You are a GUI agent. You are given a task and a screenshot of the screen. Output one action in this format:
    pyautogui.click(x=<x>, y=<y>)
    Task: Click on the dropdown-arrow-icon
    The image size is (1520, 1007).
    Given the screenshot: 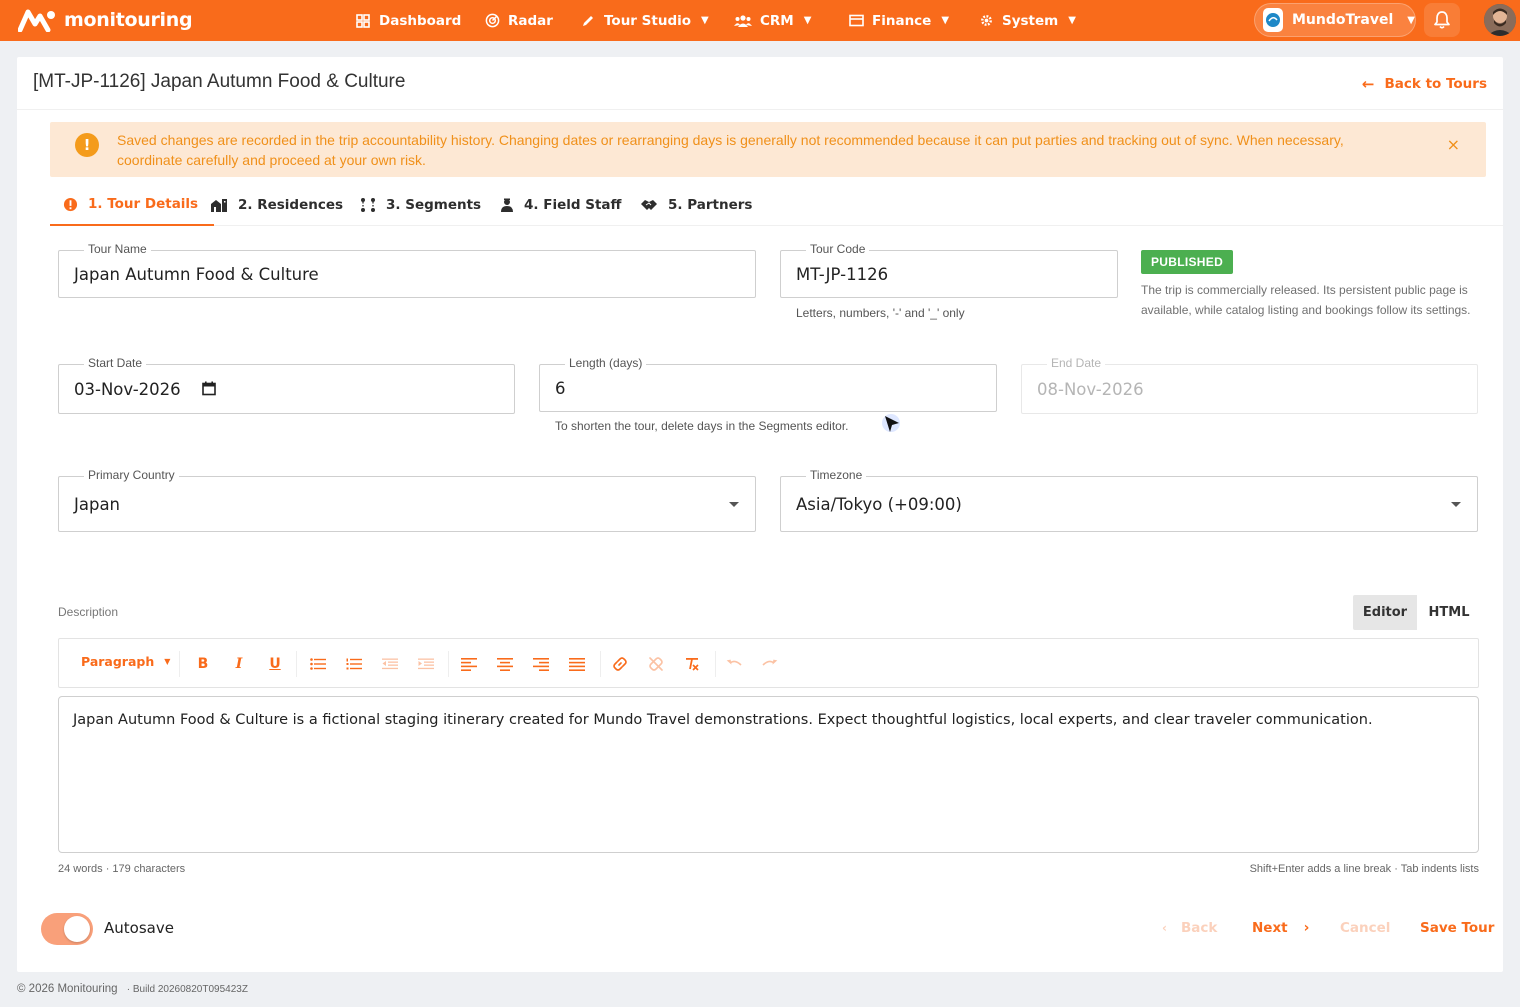 What is the action you would take?
    pyautogui.click(x=734, y=504)
    